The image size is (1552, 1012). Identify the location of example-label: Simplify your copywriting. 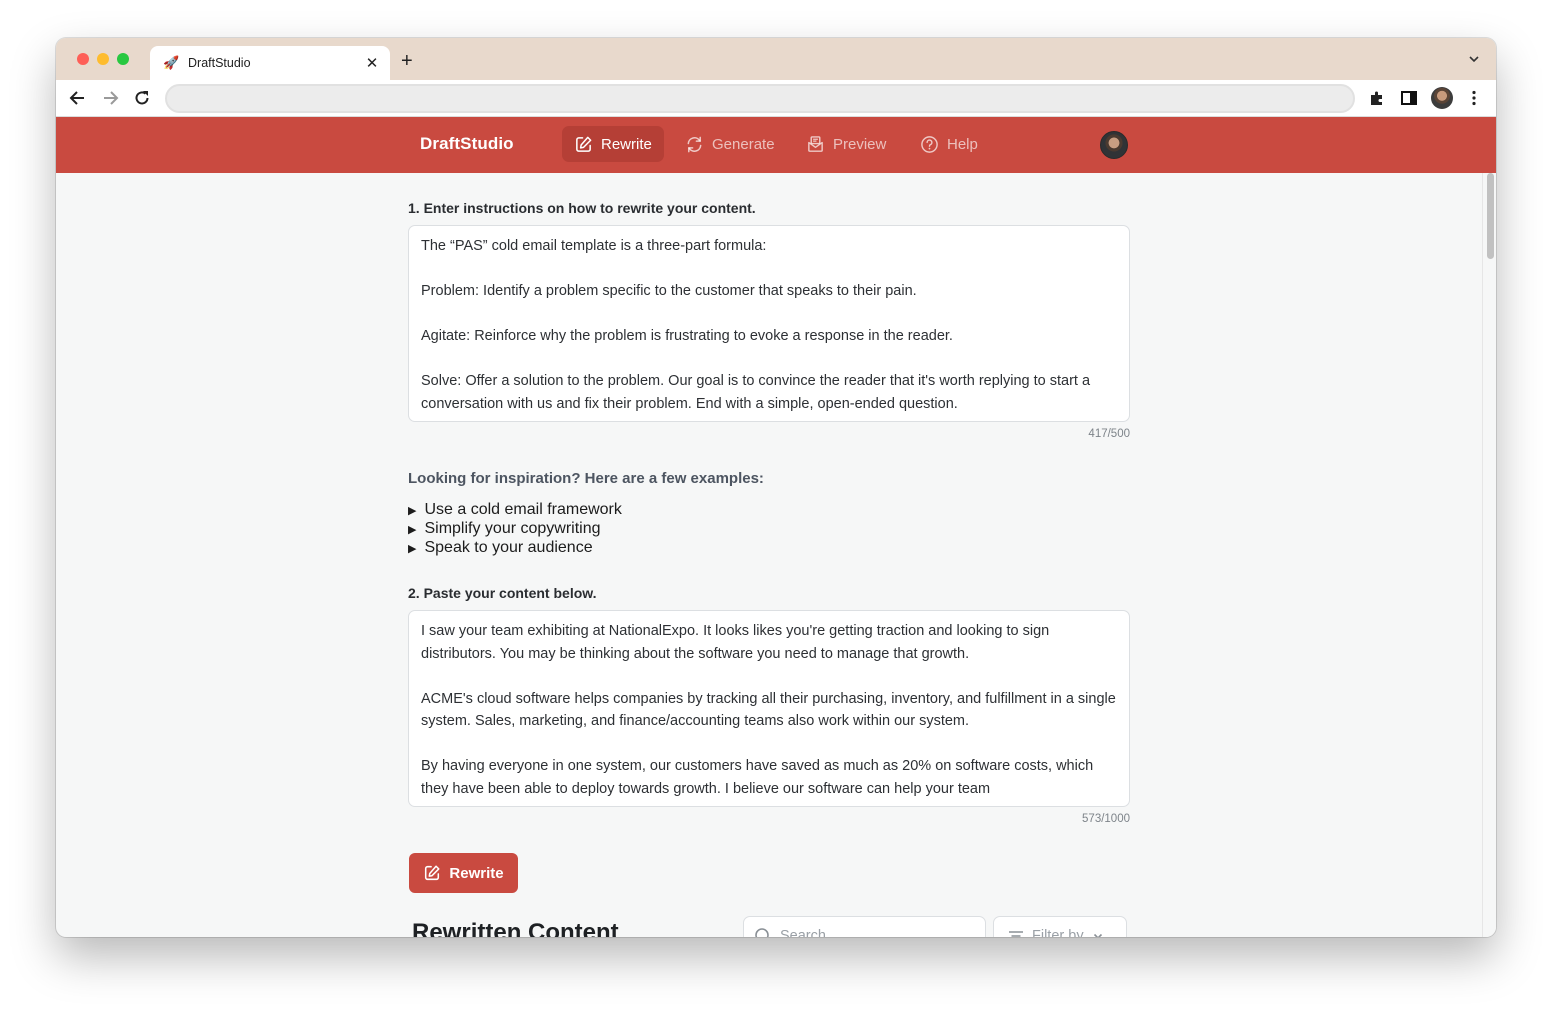
(512, 528).